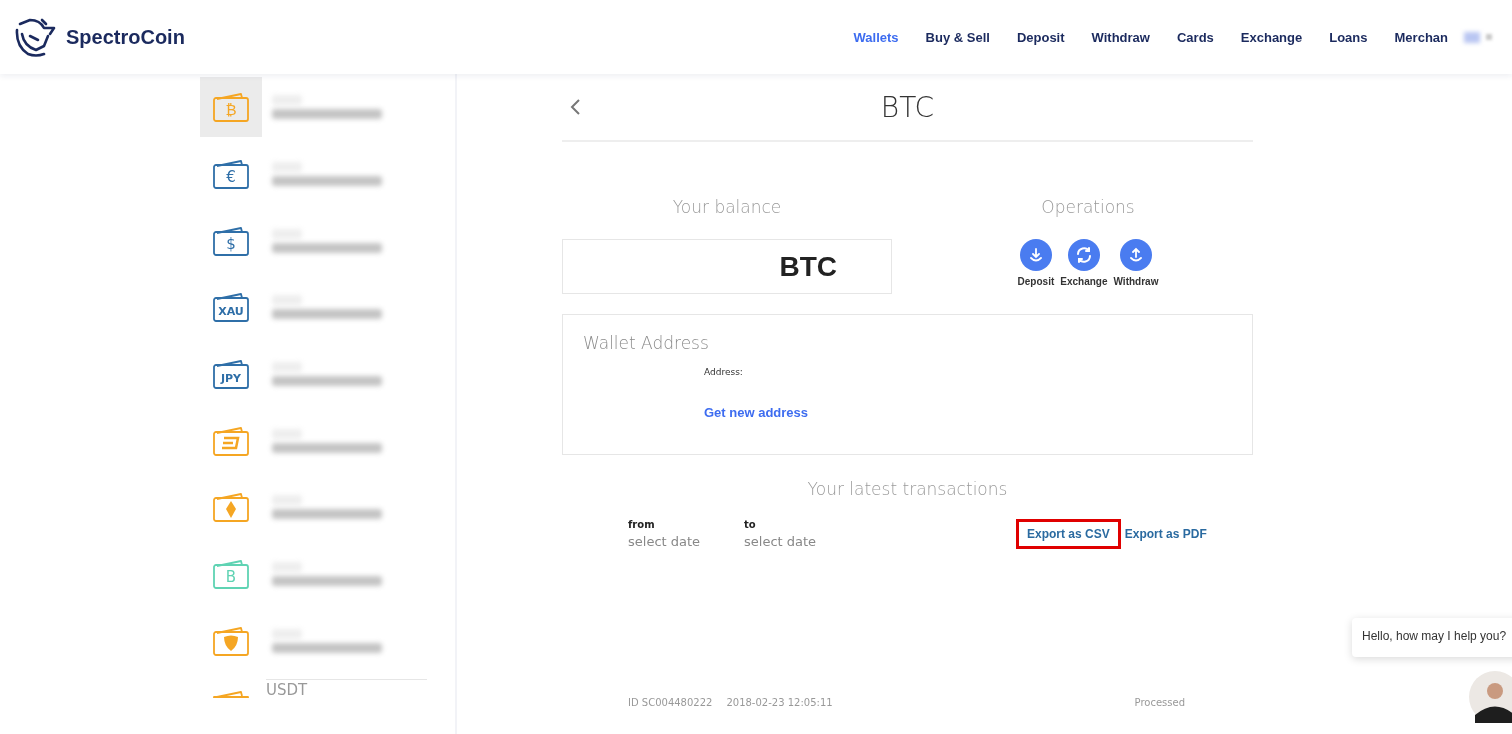 The height and width of the screenshot is (734, 1512). I want to click on back-chevron-icon, so click(575, 107).